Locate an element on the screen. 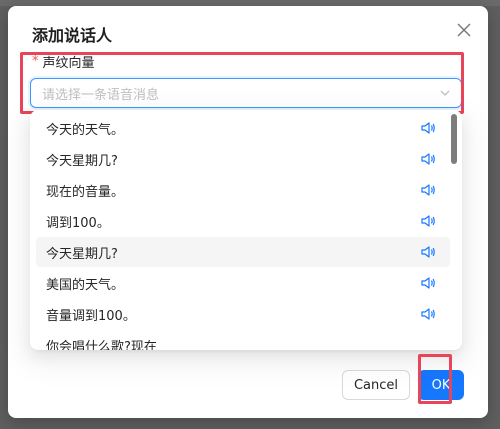 Image resolution: width=500 pixels, height=429 pixels. option-item: 美国的天气。 is located at coordinates (243, 283).